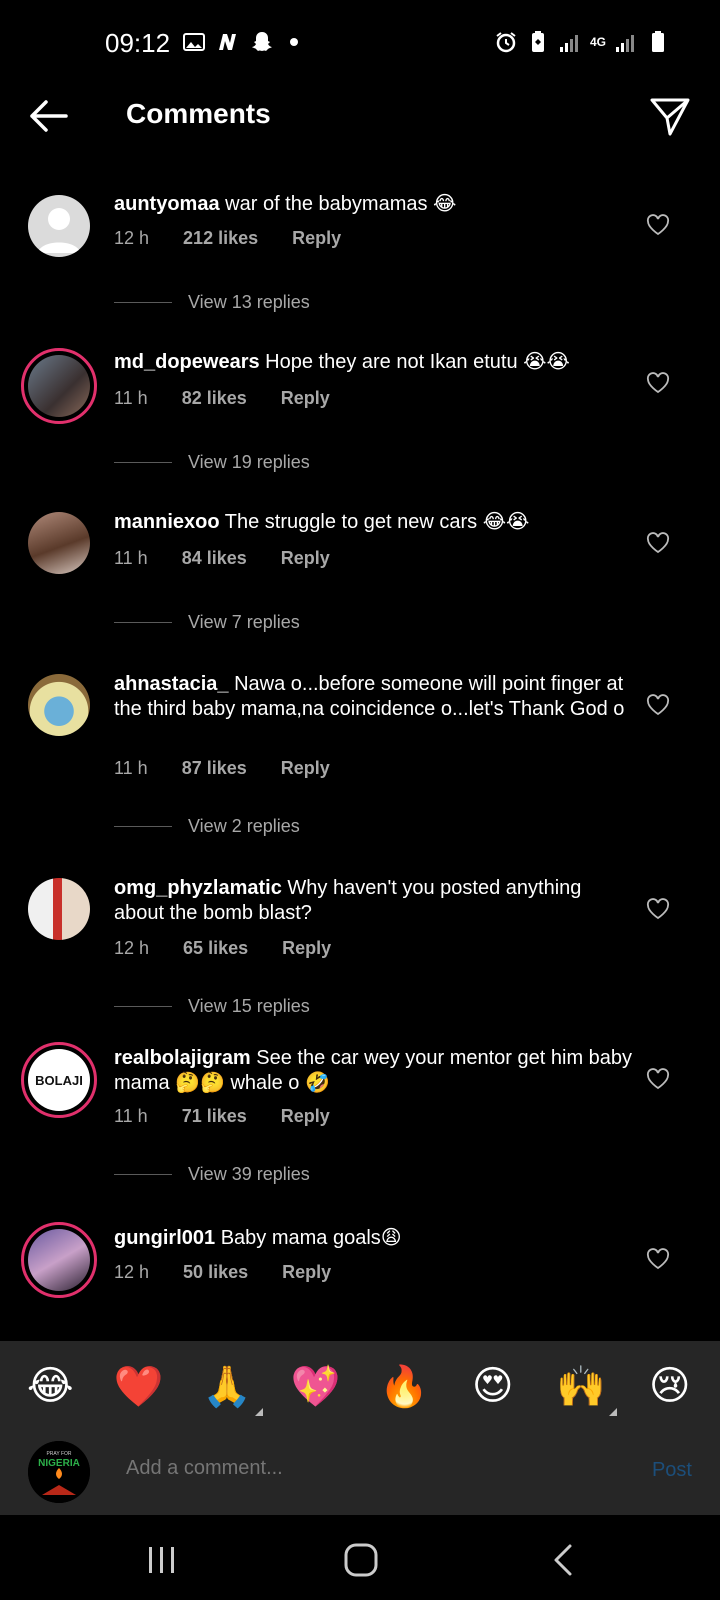 The width and height of the screenshot is (720, 1600). Describe the element at coordinates (493, 1386) in the screenshot. I see `emoji-button: 😍` at that location.